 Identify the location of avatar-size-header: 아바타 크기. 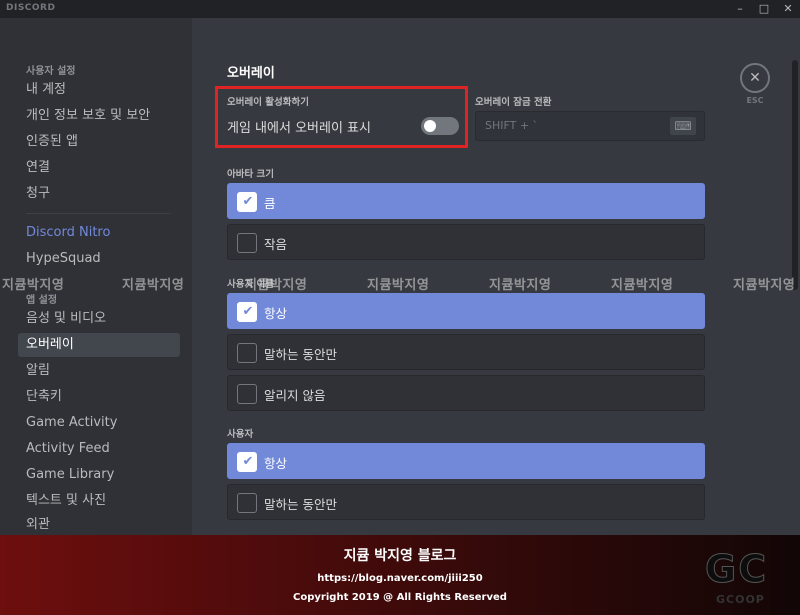
(251, 174).